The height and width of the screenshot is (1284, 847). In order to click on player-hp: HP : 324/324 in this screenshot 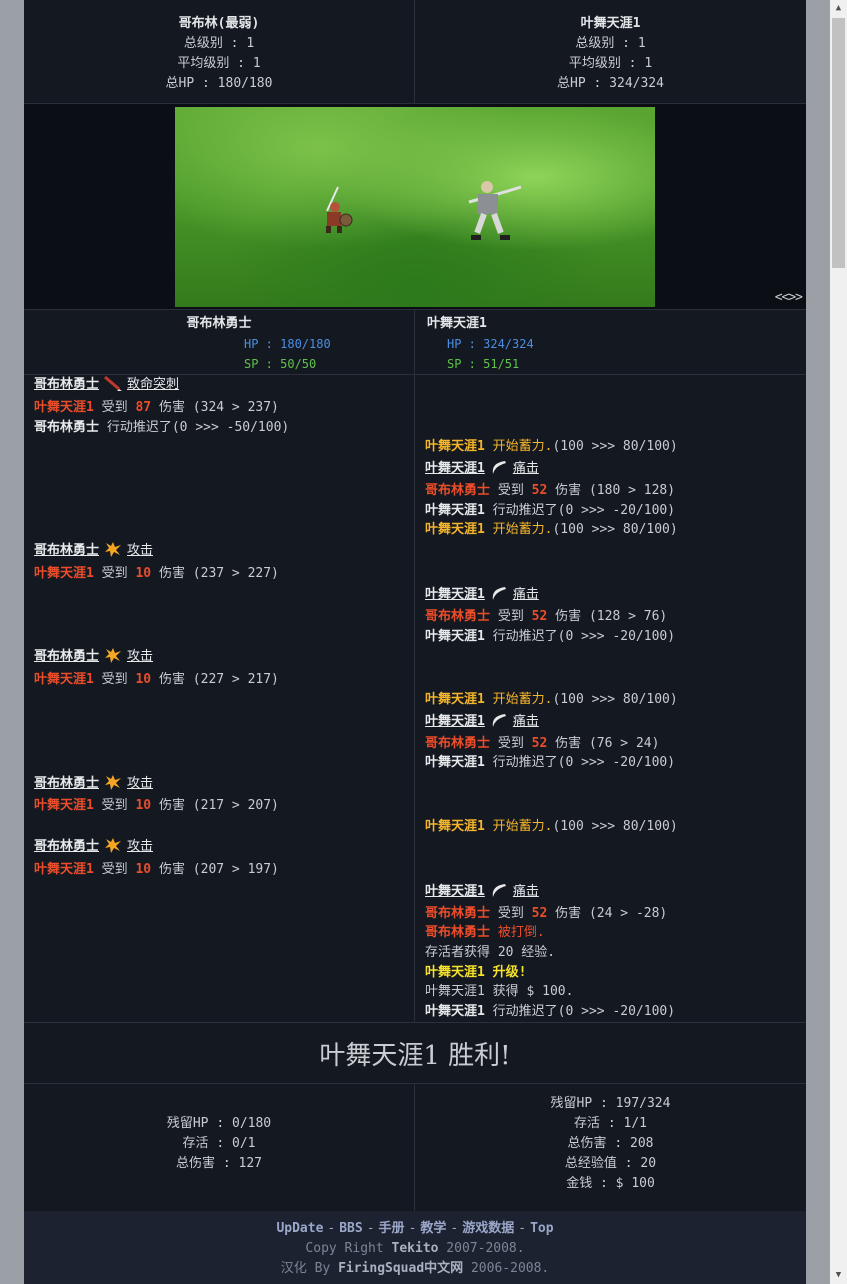, I will do `click(490, 344)`.